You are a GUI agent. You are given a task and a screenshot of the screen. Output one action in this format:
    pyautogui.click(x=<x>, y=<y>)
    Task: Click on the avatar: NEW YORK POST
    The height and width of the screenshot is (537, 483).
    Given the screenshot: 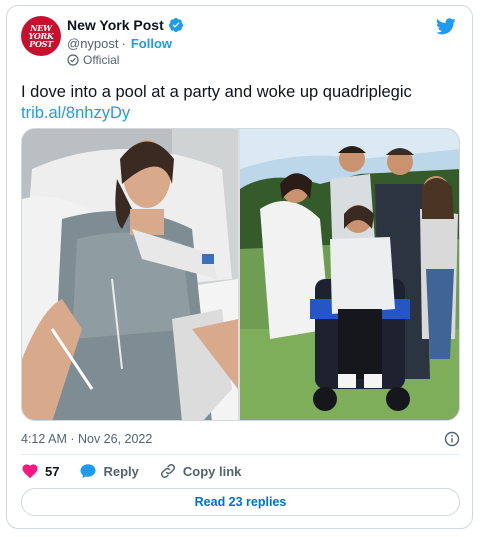 What is the action you would take?
    pyautogui.click(x=41, y=36)
    